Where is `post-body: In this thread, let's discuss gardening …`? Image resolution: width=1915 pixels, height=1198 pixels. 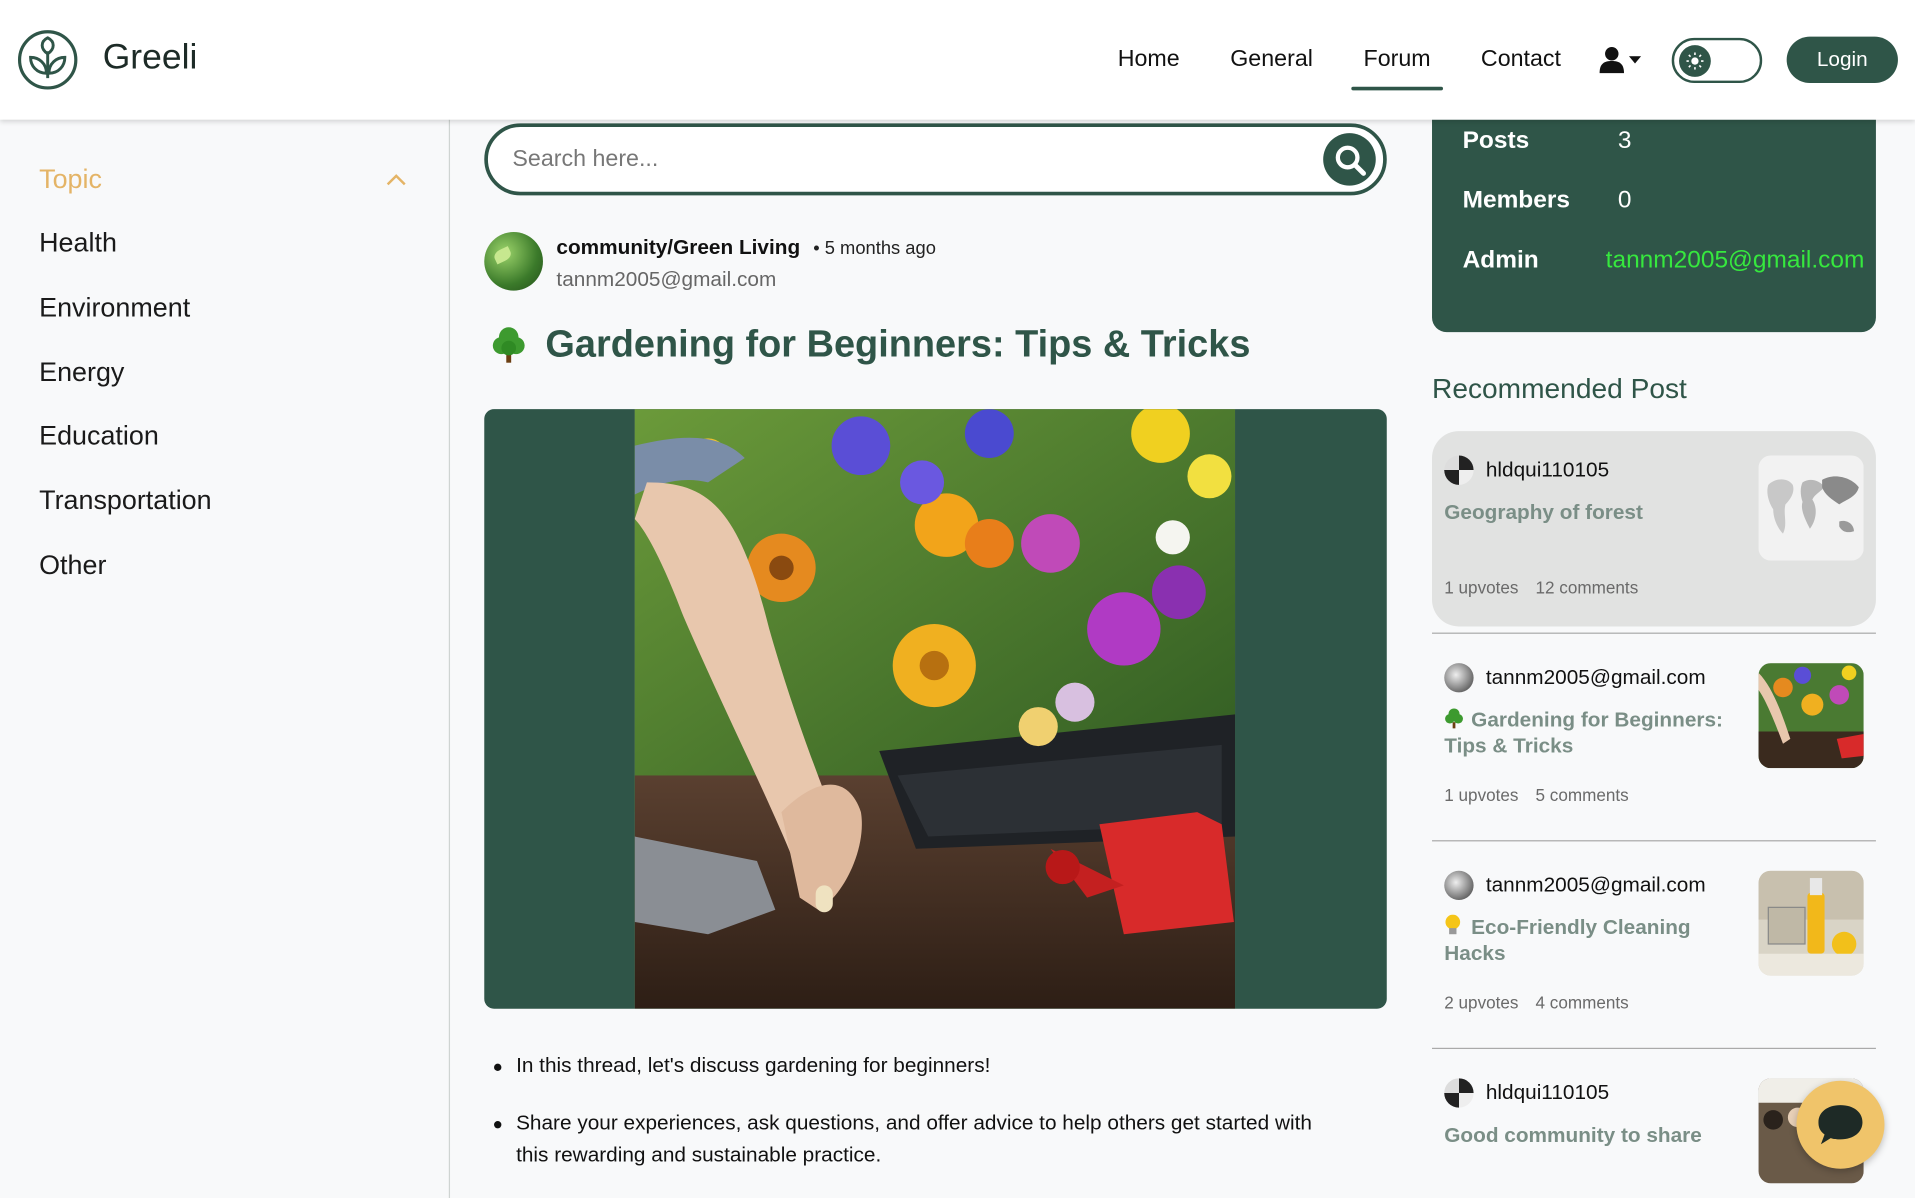
post-body: In this thread, let's discuss gardening … is located at coordinates (920, 1123).